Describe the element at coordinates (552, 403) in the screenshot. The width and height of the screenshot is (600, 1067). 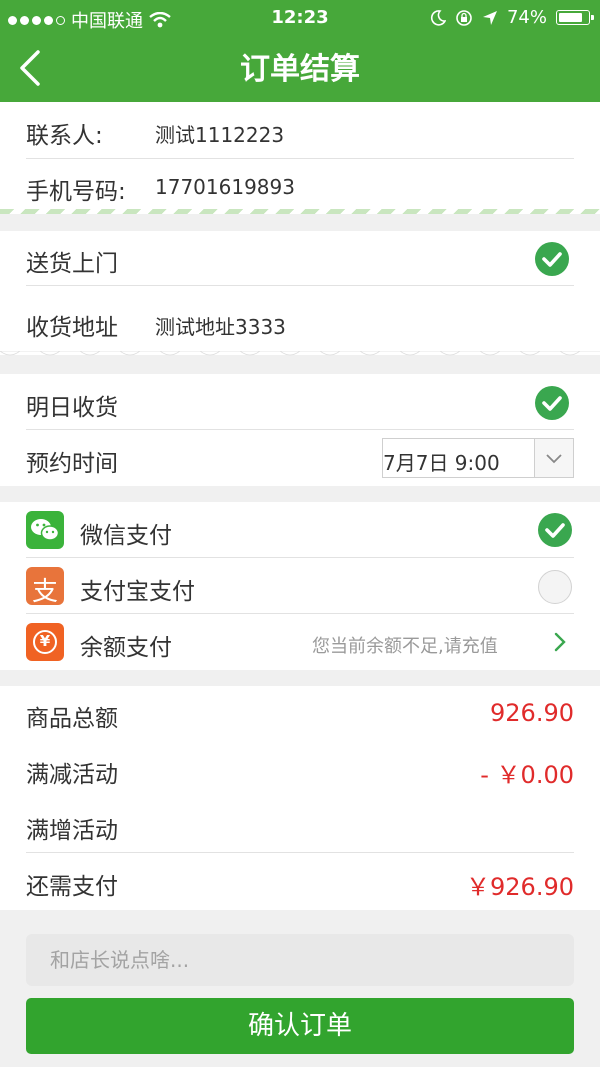
I see `tomorrow-receive-check-icon` at that location.